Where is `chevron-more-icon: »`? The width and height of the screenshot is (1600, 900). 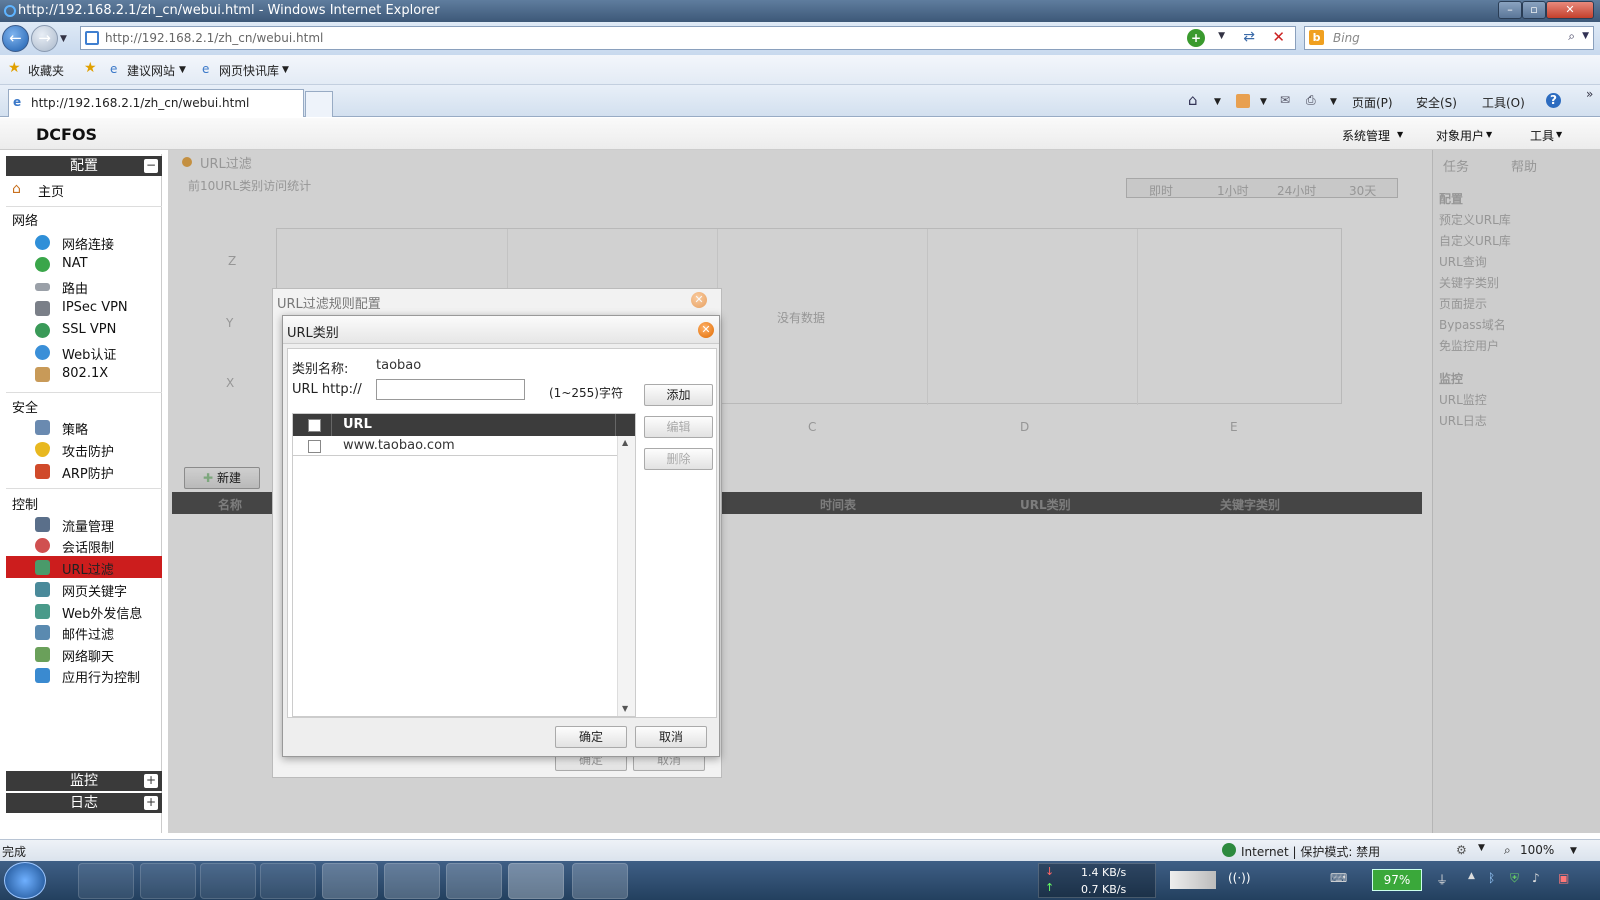
chevron-more-icon: » is located at coordinates (1589, 94).